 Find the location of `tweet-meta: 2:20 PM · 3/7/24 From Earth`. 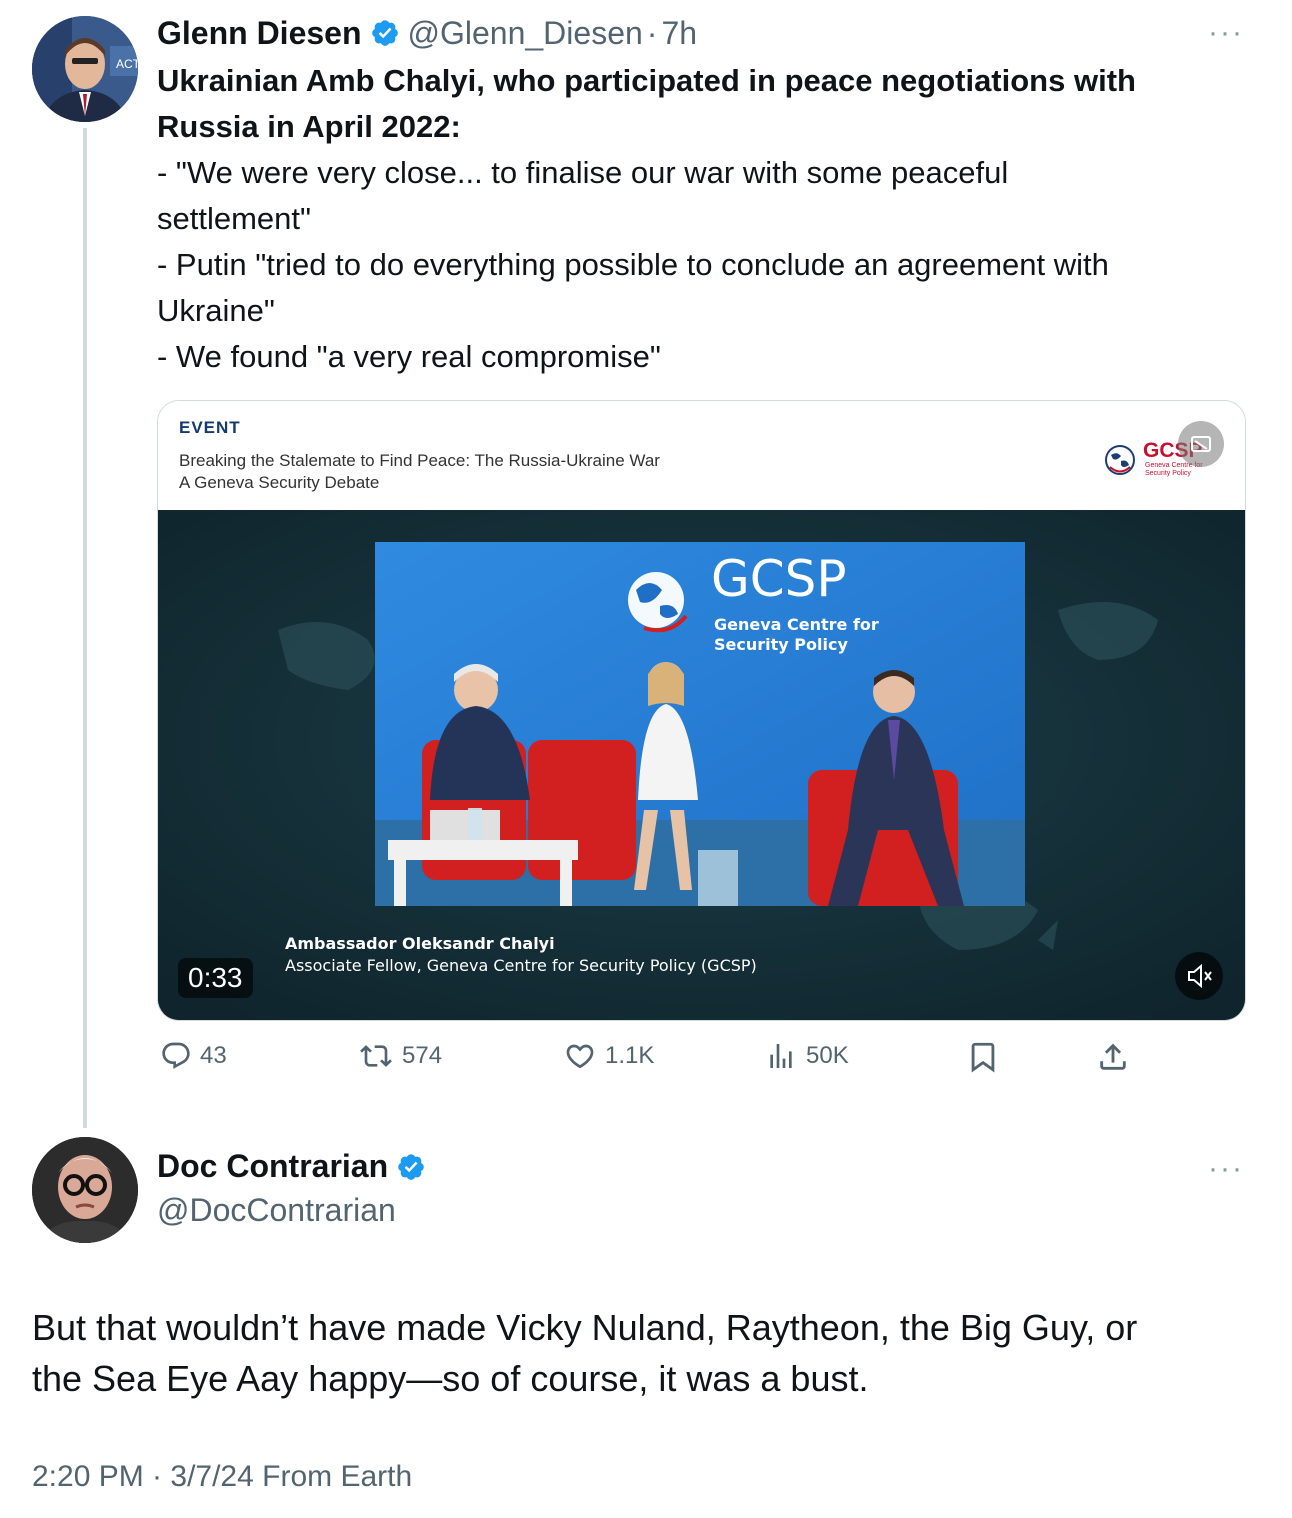

tweet-meta: 2:20 PM · 3/7/24 From Earth is located at coordinates (222, 1477).